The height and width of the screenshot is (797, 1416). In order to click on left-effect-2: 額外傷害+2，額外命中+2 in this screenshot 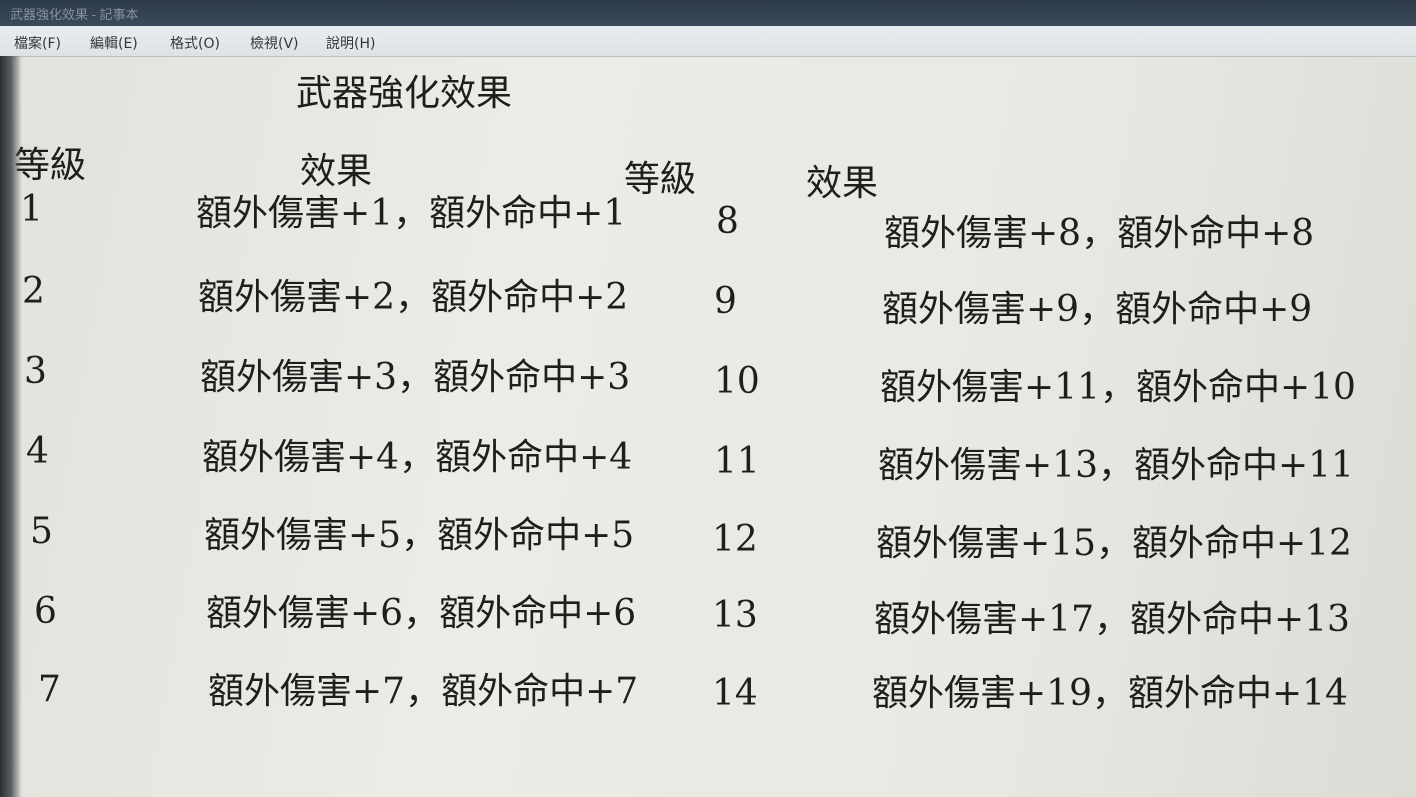, I will do `click(413, 297)`.